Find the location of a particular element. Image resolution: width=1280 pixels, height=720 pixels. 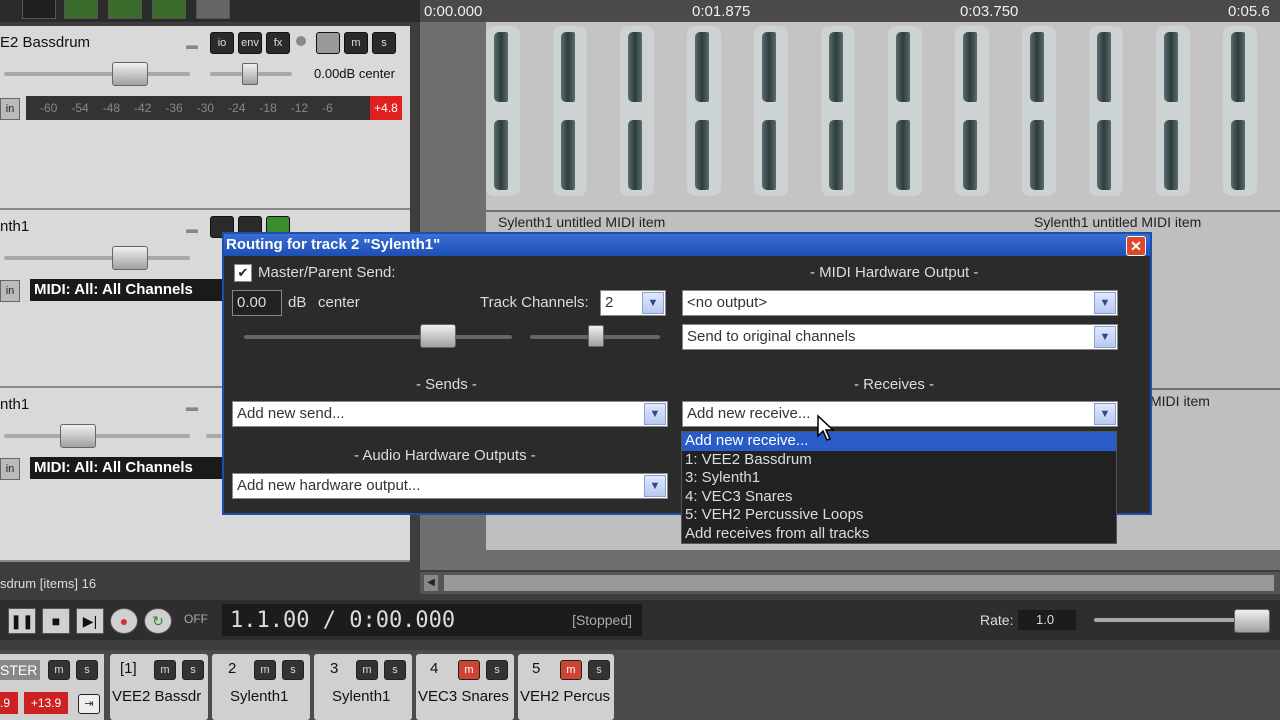

mixer-strip-2: 2 m s Sylenth1 is located at coordinates (261, 687).